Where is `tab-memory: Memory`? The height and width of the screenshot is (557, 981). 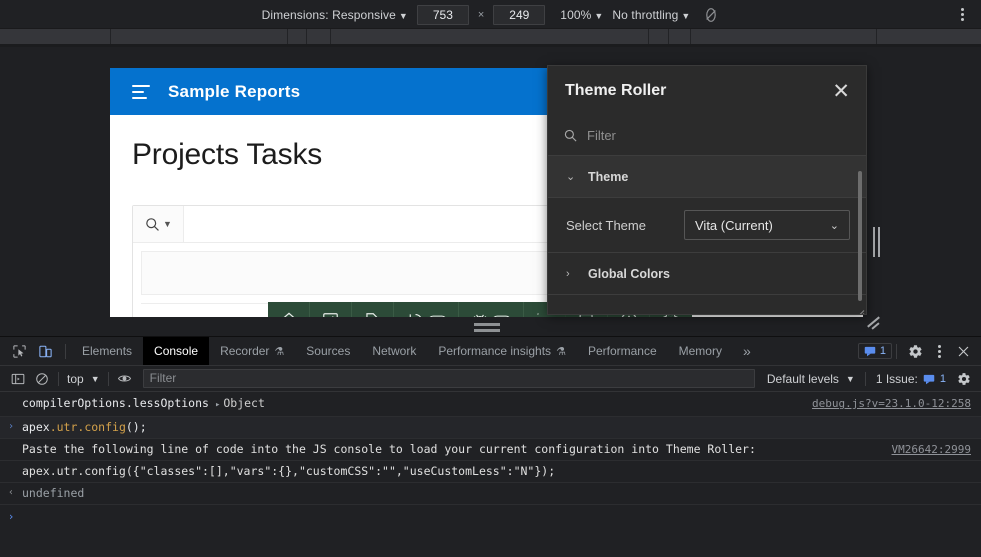 tab-memory: Memory is located at coordinates (700, 351).